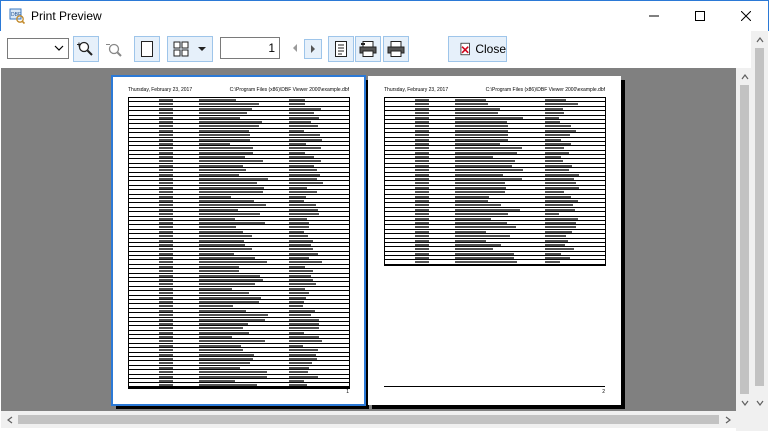 The image size is (769, 432). What do you see at coordinates (147, 49) in the screenshot?
I see `single-page-button` at bounding box center [147, 49].